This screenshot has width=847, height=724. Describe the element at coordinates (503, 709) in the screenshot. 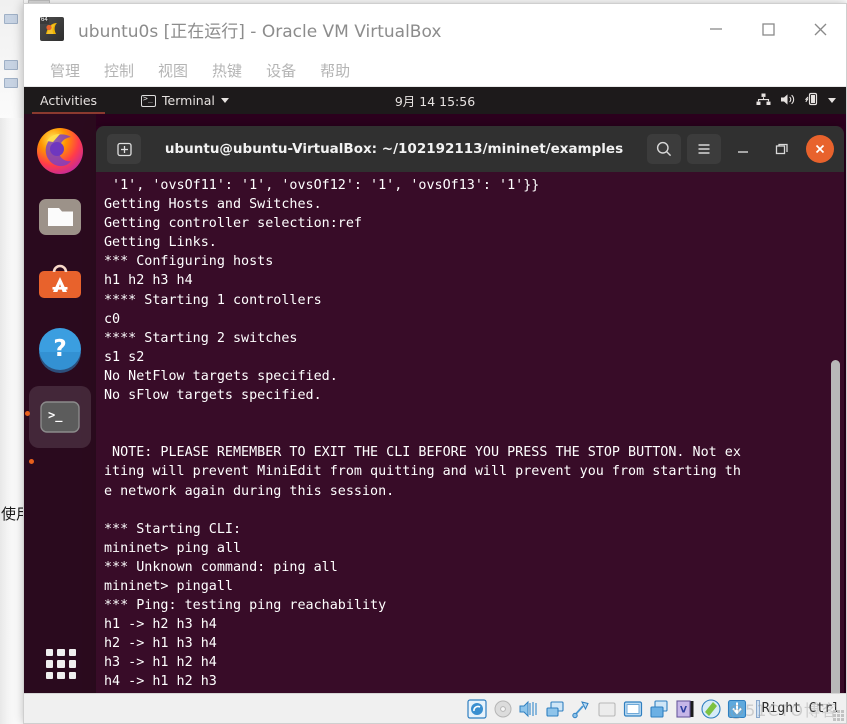

I see `optical-disk-icon` at that location.